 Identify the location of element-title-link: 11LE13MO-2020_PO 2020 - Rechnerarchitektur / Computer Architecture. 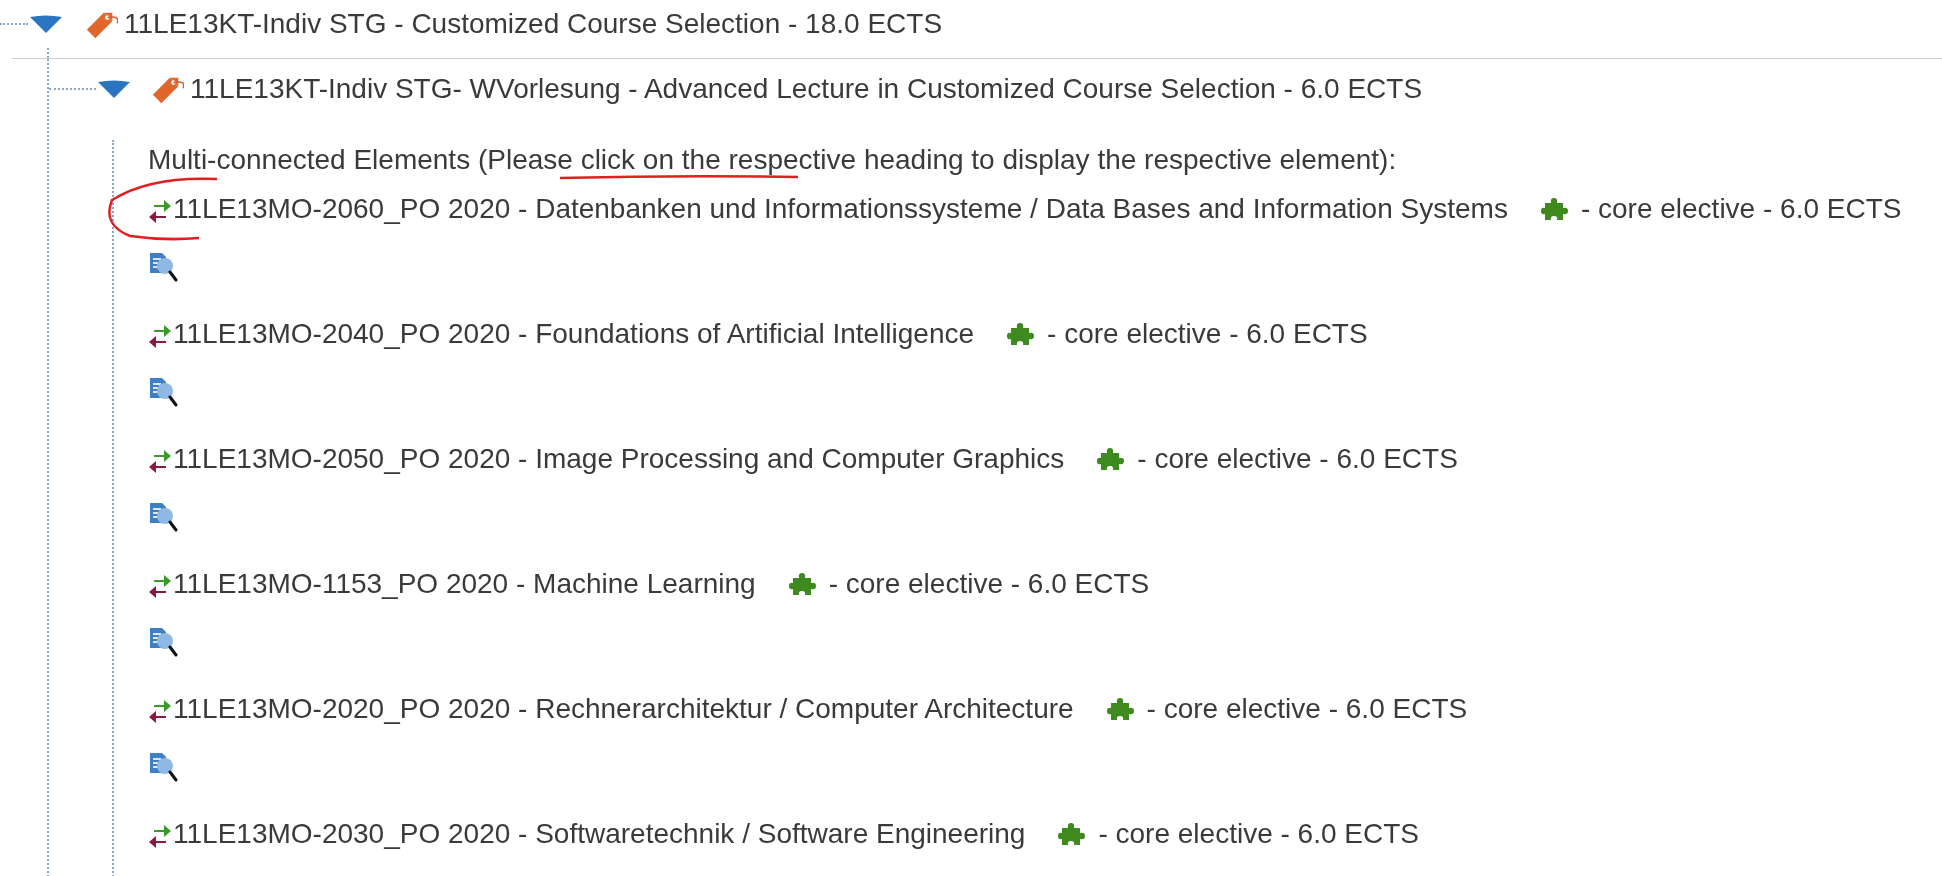
(623, 709).